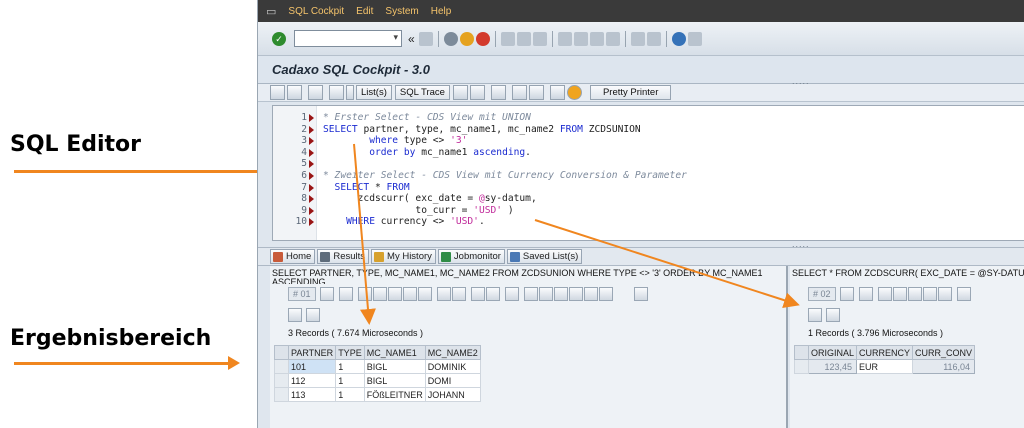  Describe the element at coordinates (394, 352) in the screenshot. I see `column-header: MC_NAME1` at that location.